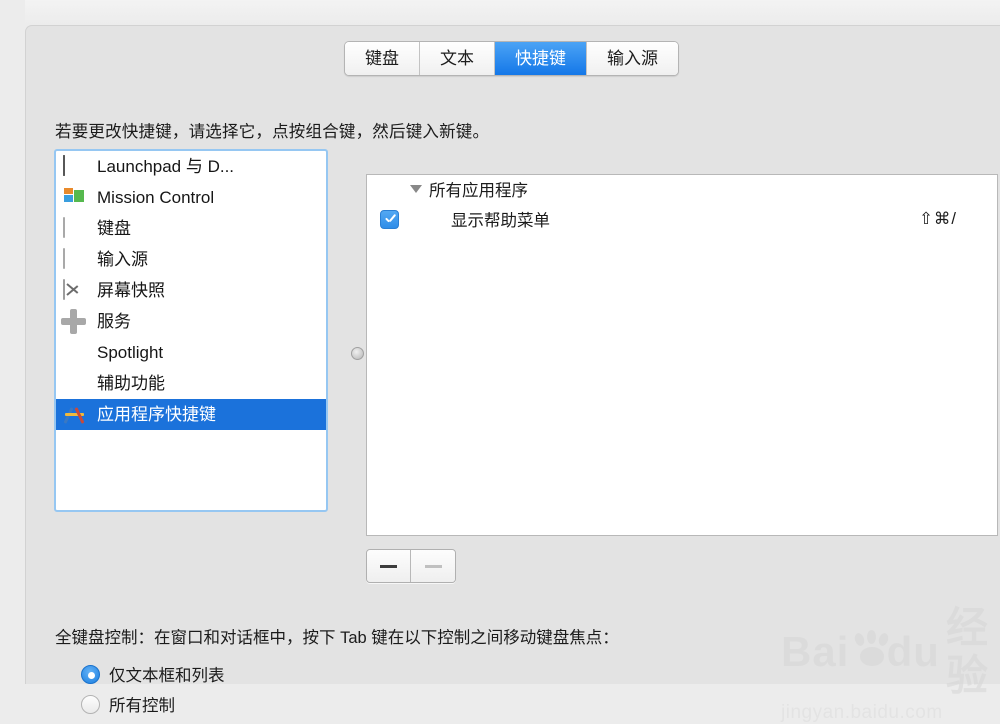  What do you see at coordinates (541, 58) in the screenshot?
I see `tab-shortcuts: 快捷键` at bounding box center [541, 58].